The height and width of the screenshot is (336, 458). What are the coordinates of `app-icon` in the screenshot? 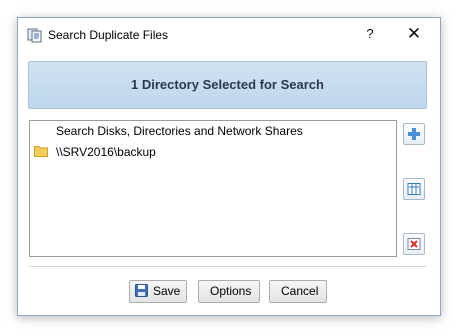 It's located at (34, 35).